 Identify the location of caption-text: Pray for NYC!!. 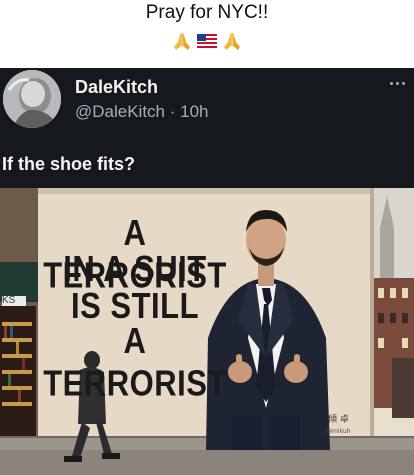
(207, 12).